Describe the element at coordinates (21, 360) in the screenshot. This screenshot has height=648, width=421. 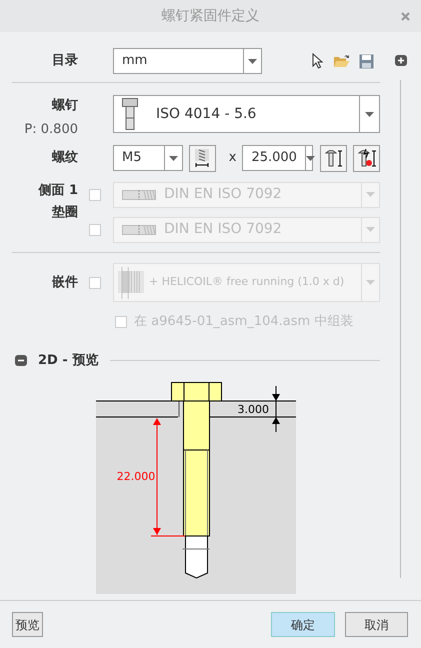
I see `collapse-icon` at that location.